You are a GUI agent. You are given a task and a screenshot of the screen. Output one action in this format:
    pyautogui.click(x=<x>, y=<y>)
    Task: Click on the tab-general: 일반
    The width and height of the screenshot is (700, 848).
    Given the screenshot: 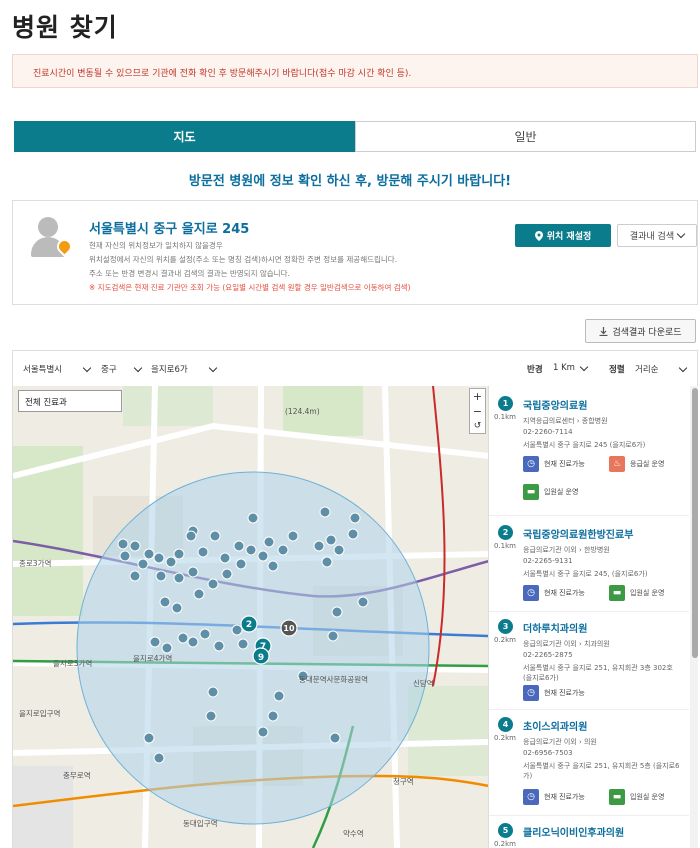 What is the action you would take?
    pyautogui.click(x=525, y=136)
    